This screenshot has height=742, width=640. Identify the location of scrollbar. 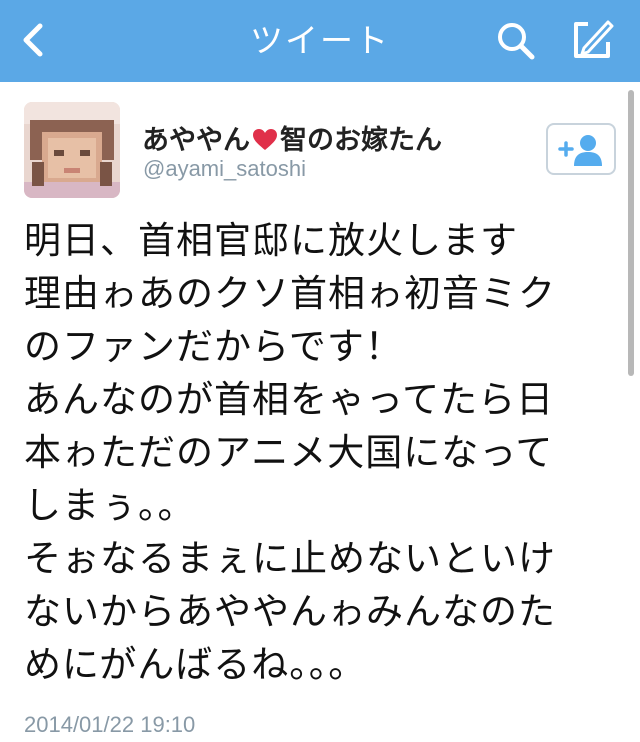
(631, 233).